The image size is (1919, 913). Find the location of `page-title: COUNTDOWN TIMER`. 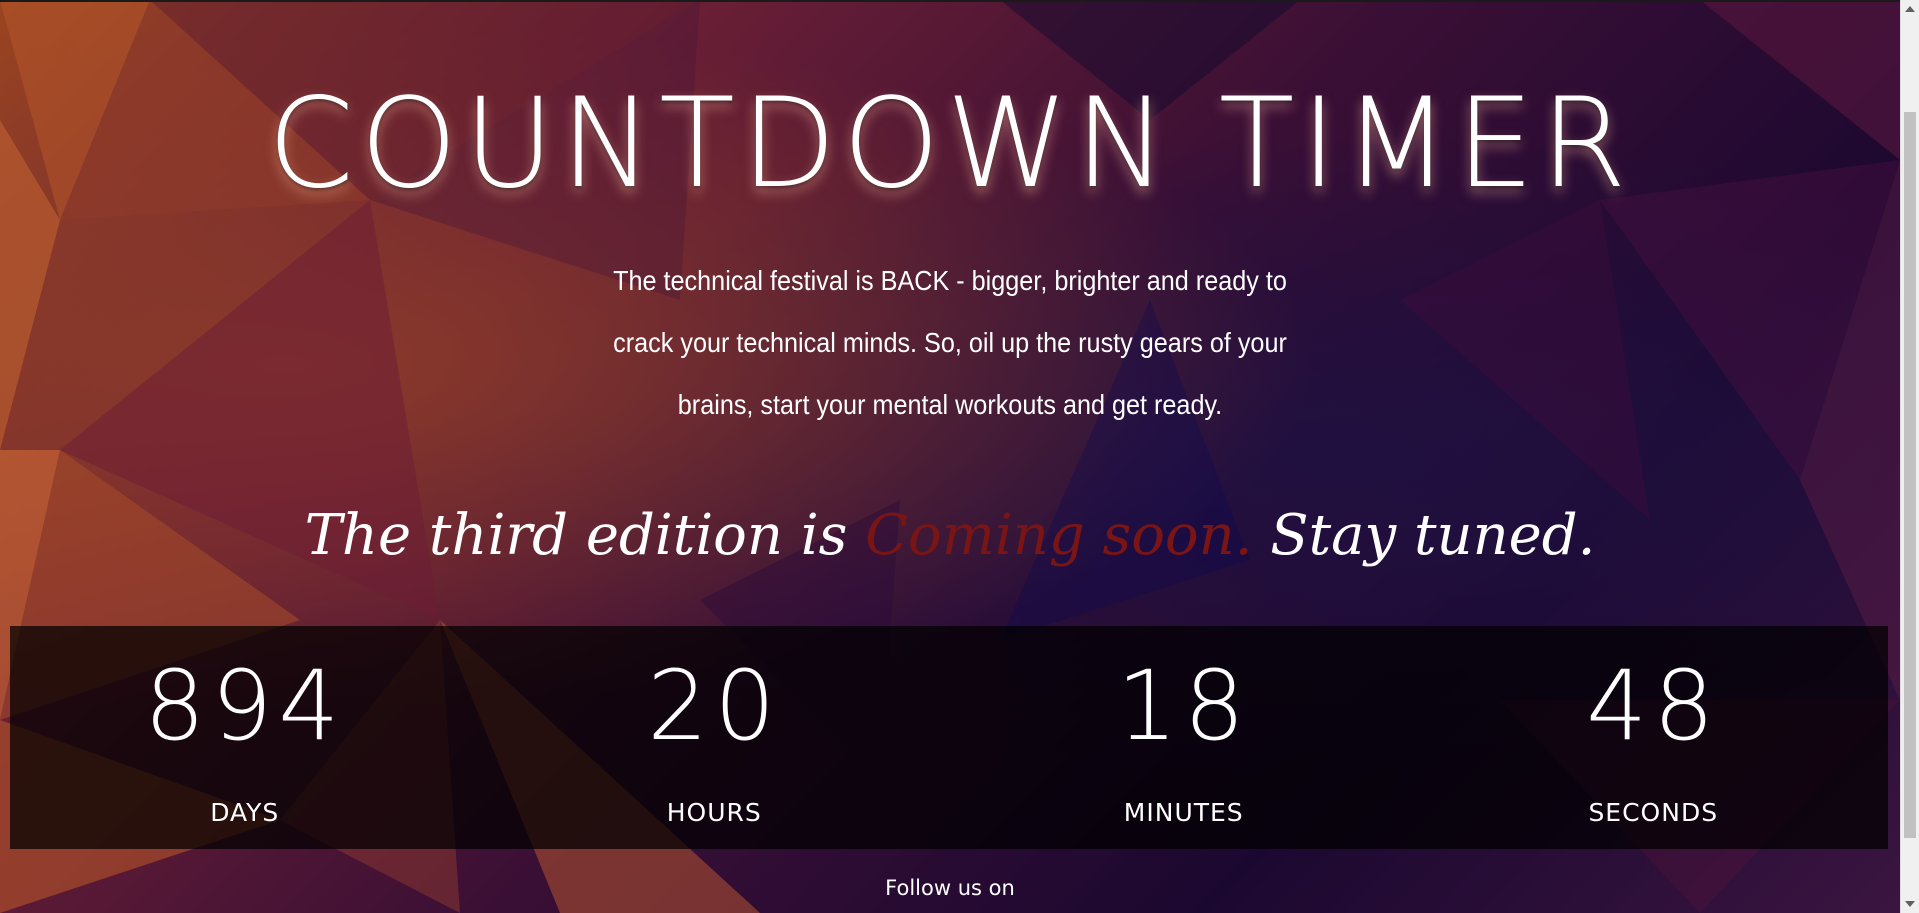

page-title: COUNTDOWN TIMER is located at coordinates (950, 144).